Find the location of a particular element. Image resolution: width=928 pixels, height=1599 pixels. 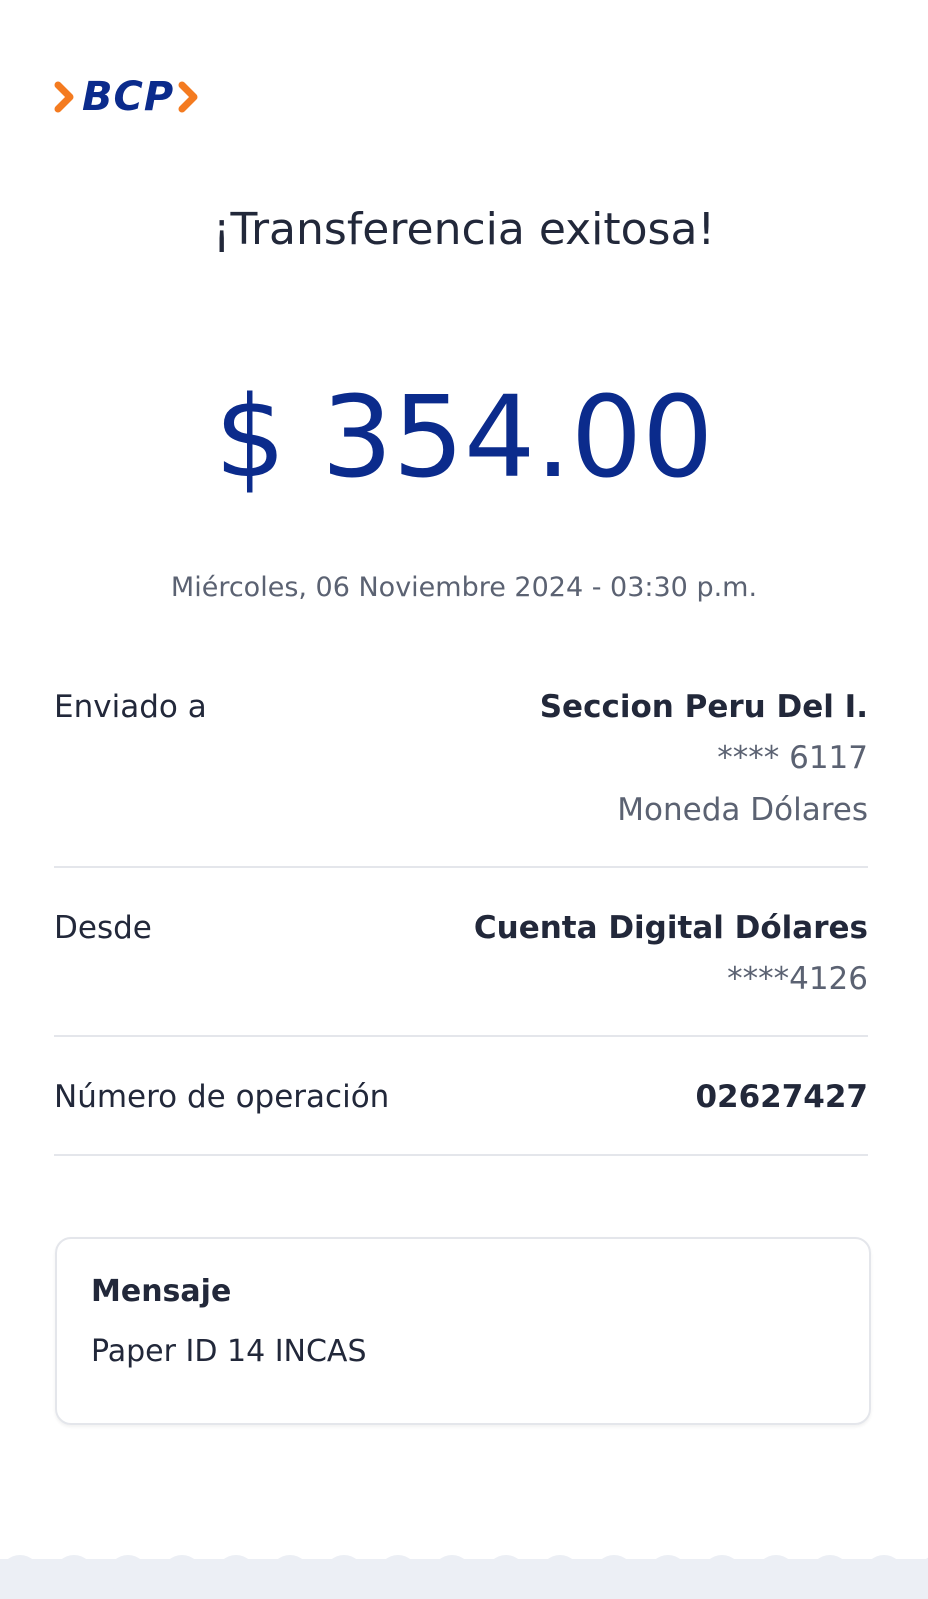

operation-label: Número de operación is located at coordinates (222, 1097).